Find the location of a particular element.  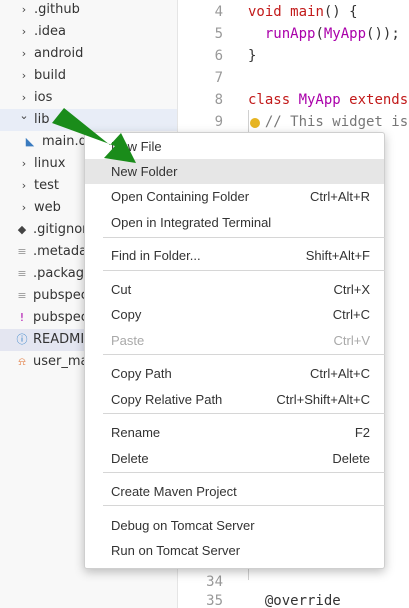

menu-item-label: Run on Tomcat Server is located at coordinates (176, 550).